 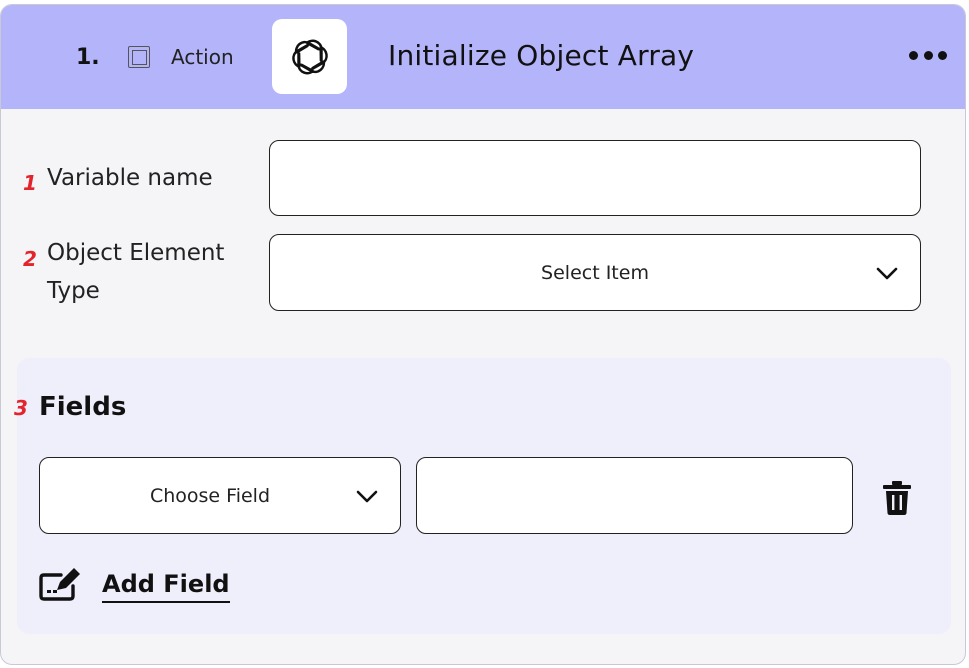 I want to click on openai-logo-icon, so click(x=309, y=56).